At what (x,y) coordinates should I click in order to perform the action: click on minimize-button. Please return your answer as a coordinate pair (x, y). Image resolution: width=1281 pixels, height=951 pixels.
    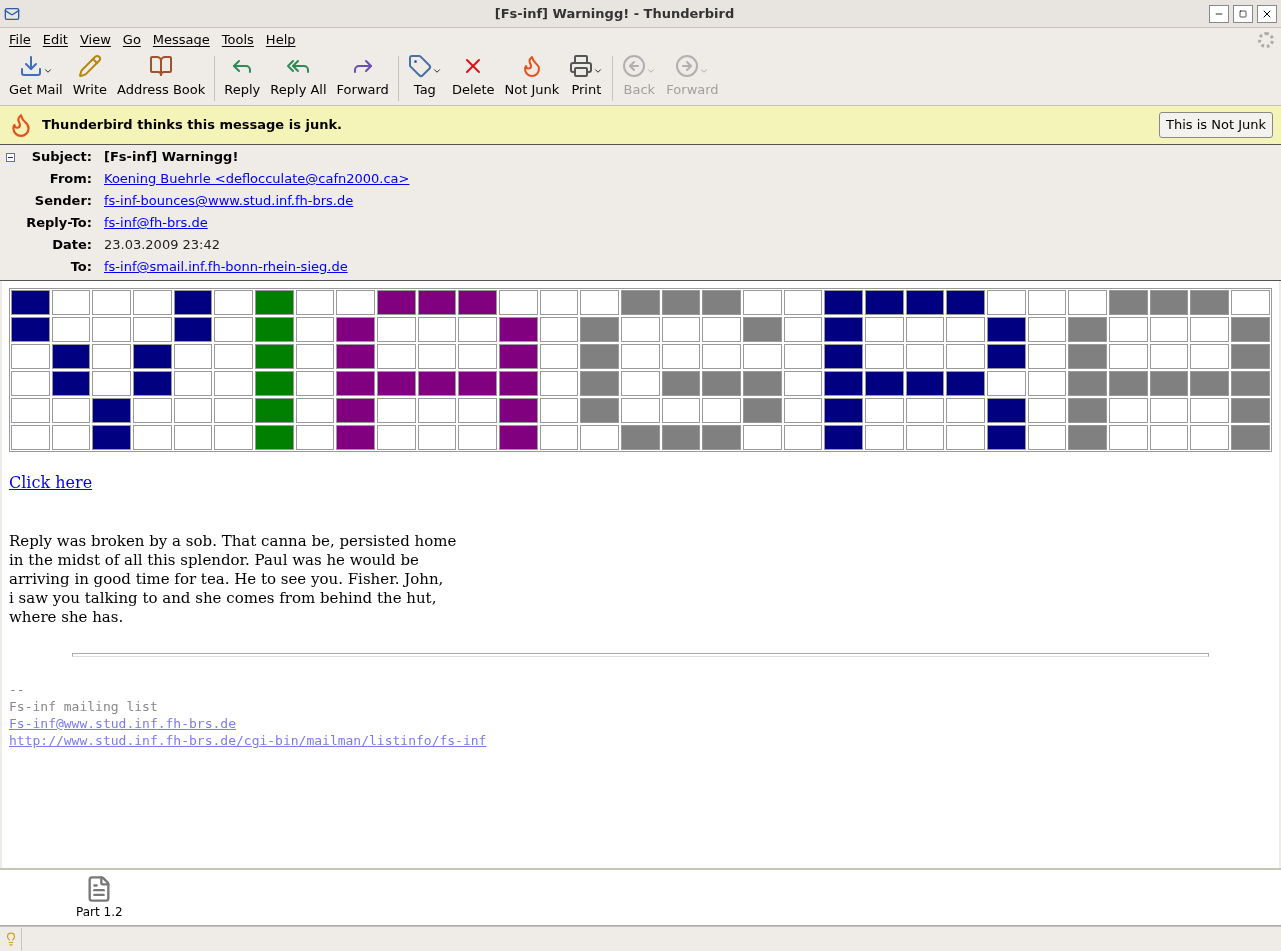
    Looking at the image, I should click on (1219, 13).